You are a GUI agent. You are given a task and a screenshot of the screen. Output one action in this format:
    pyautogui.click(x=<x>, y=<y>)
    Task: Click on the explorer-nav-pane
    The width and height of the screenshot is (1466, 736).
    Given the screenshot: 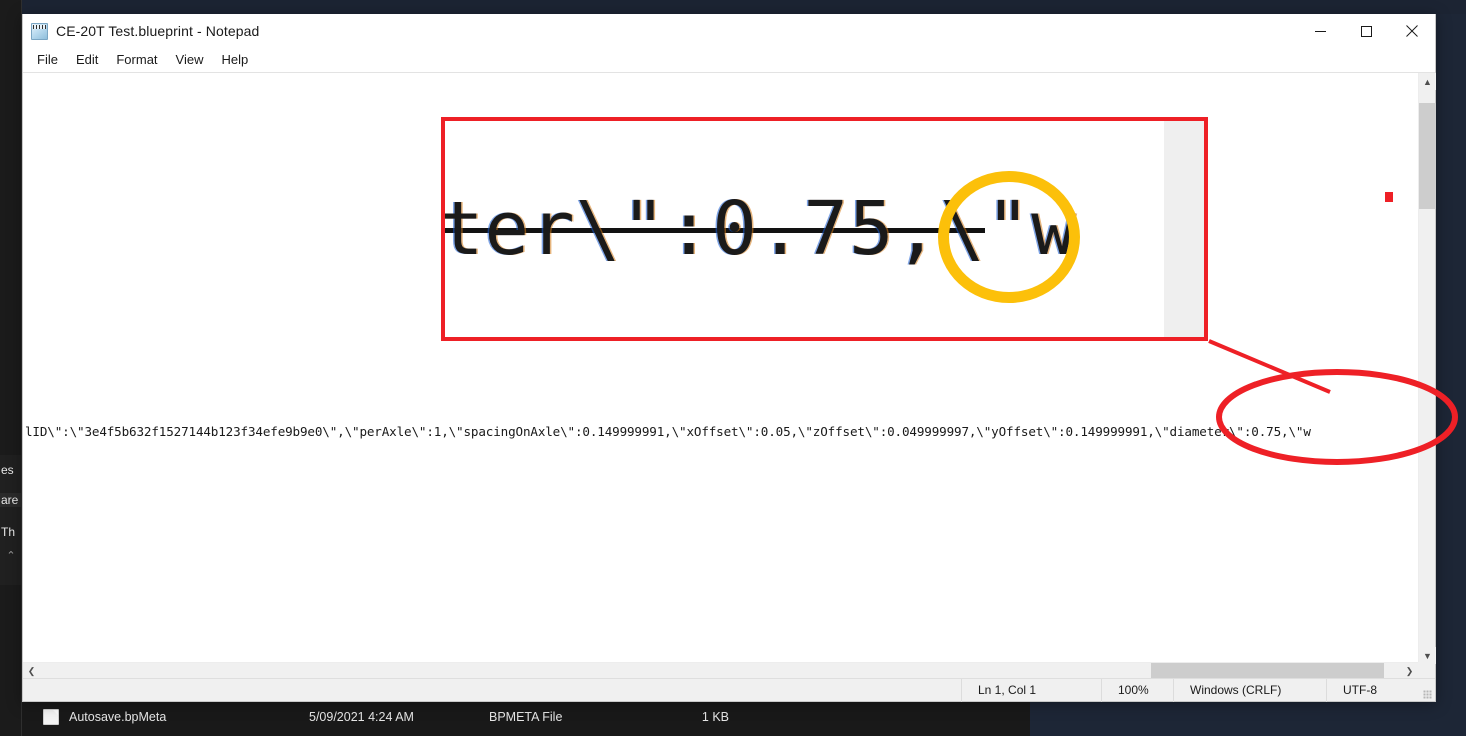 What is the action you would take?
    pyautogui.click(x=11, y=368)
    